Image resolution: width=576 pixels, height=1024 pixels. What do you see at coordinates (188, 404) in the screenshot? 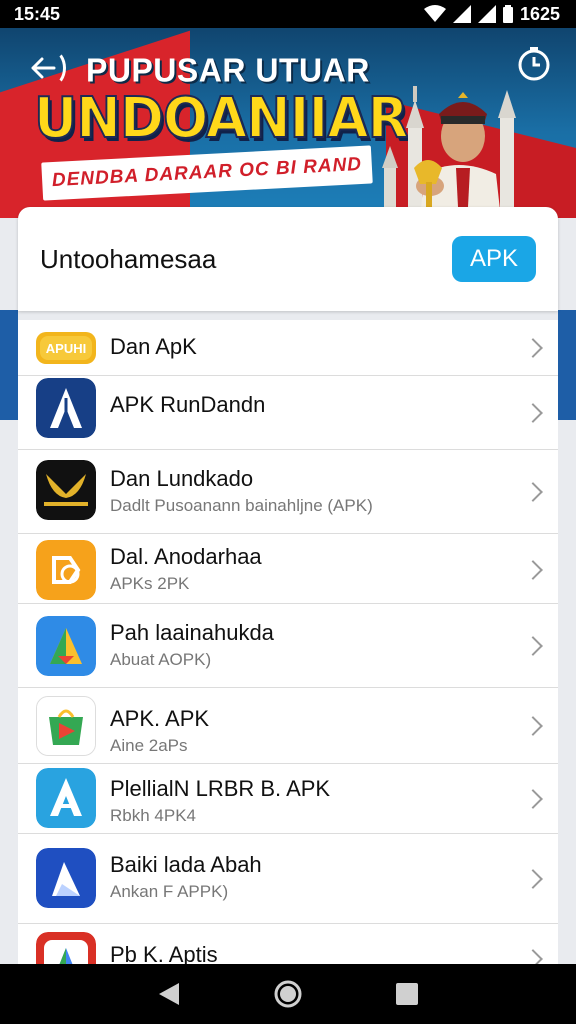
I see `app-title: APK RunDandn` at bounding box center [188, 404].